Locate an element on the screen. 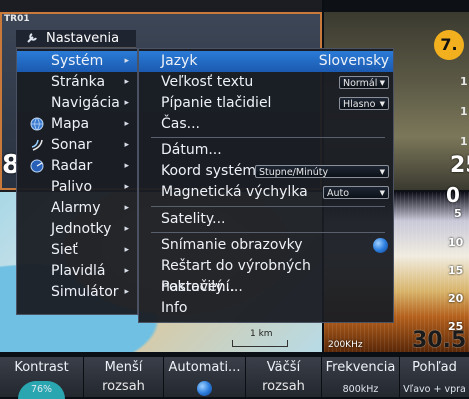 The image size is (469, 399). chart-header-label: TR01 is located at coordinates (17, 19).